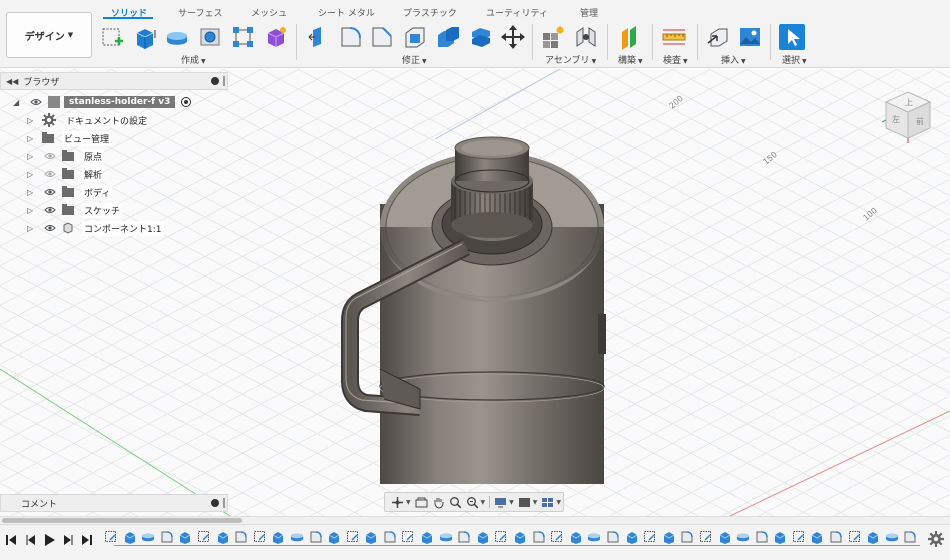 This screenshot has height=560, width=950. What do you see at coordinates (570, 59) in the screenshot?
I see `assemble-menu: アセンブリ ▼` at bounding box center [570, 59].